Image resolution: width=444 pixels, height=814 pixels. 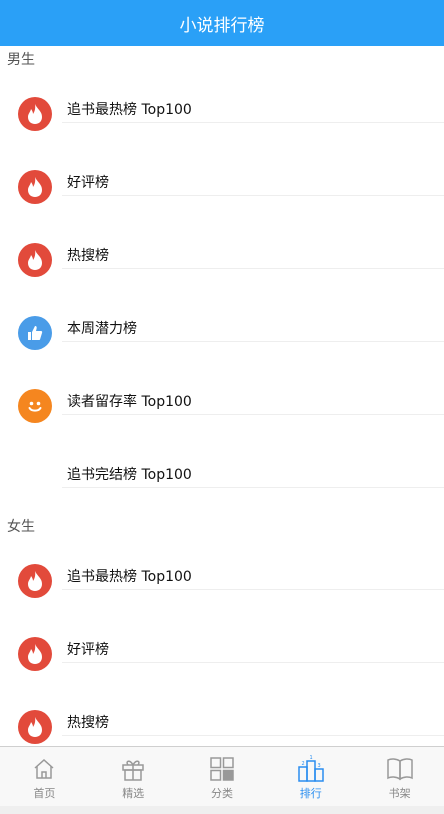 I want to click on tab-label: 分类, so click(x=221, y=793).